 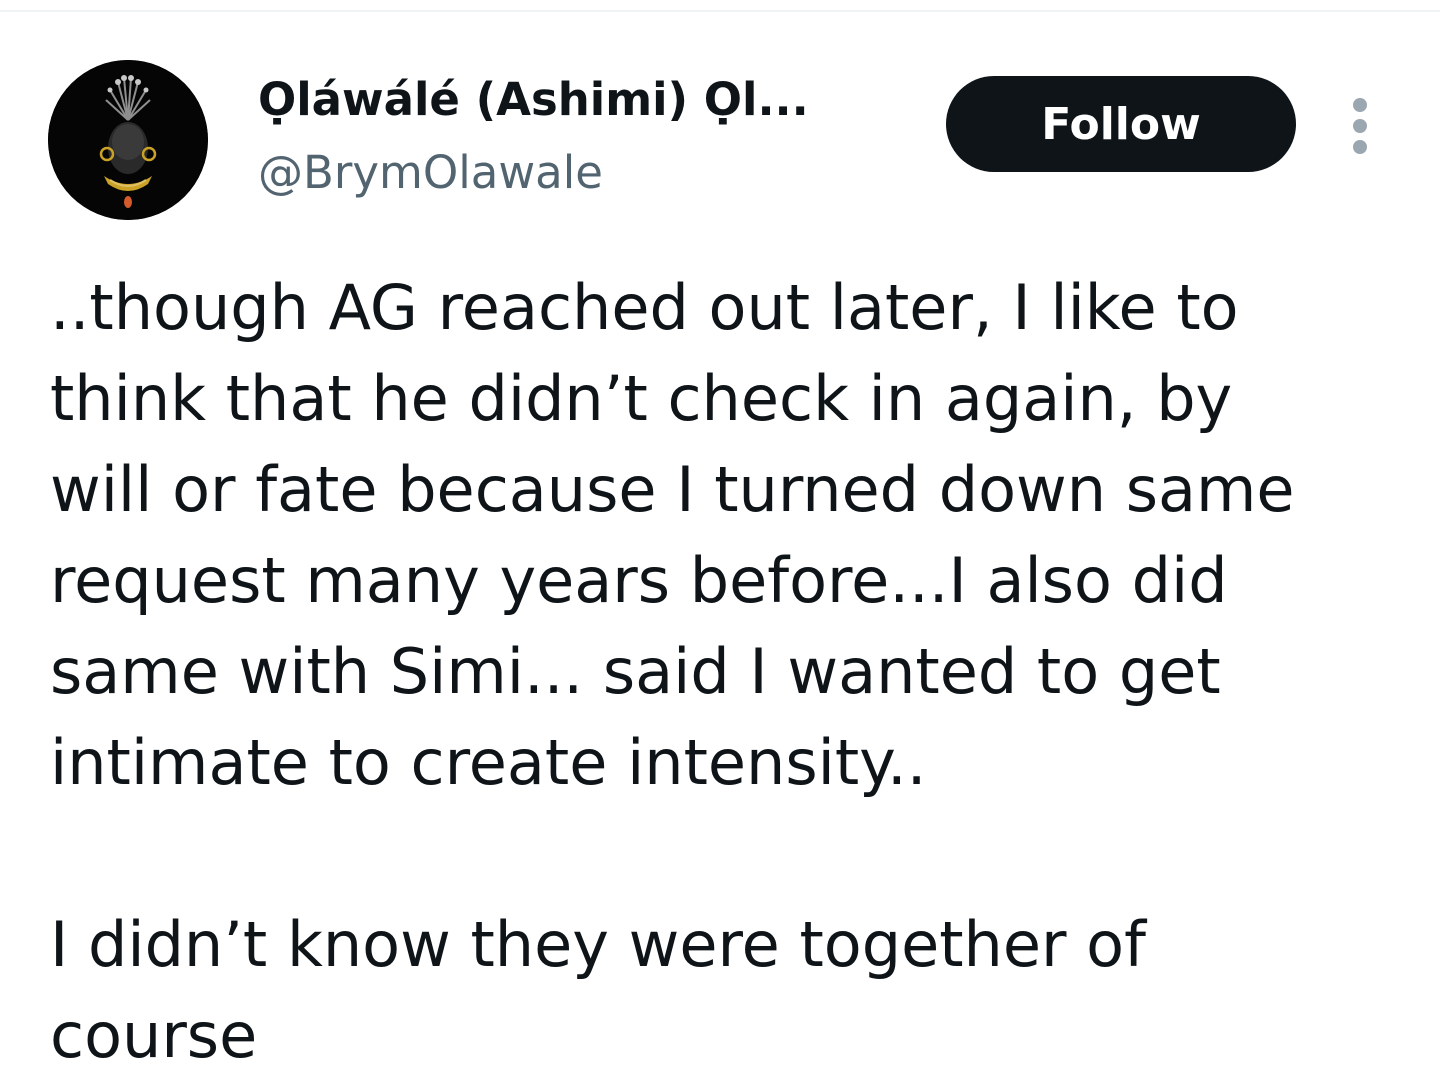 I want to click on tweet-line: same with Simi... said I wanted to get, so click(x=635, y=671).